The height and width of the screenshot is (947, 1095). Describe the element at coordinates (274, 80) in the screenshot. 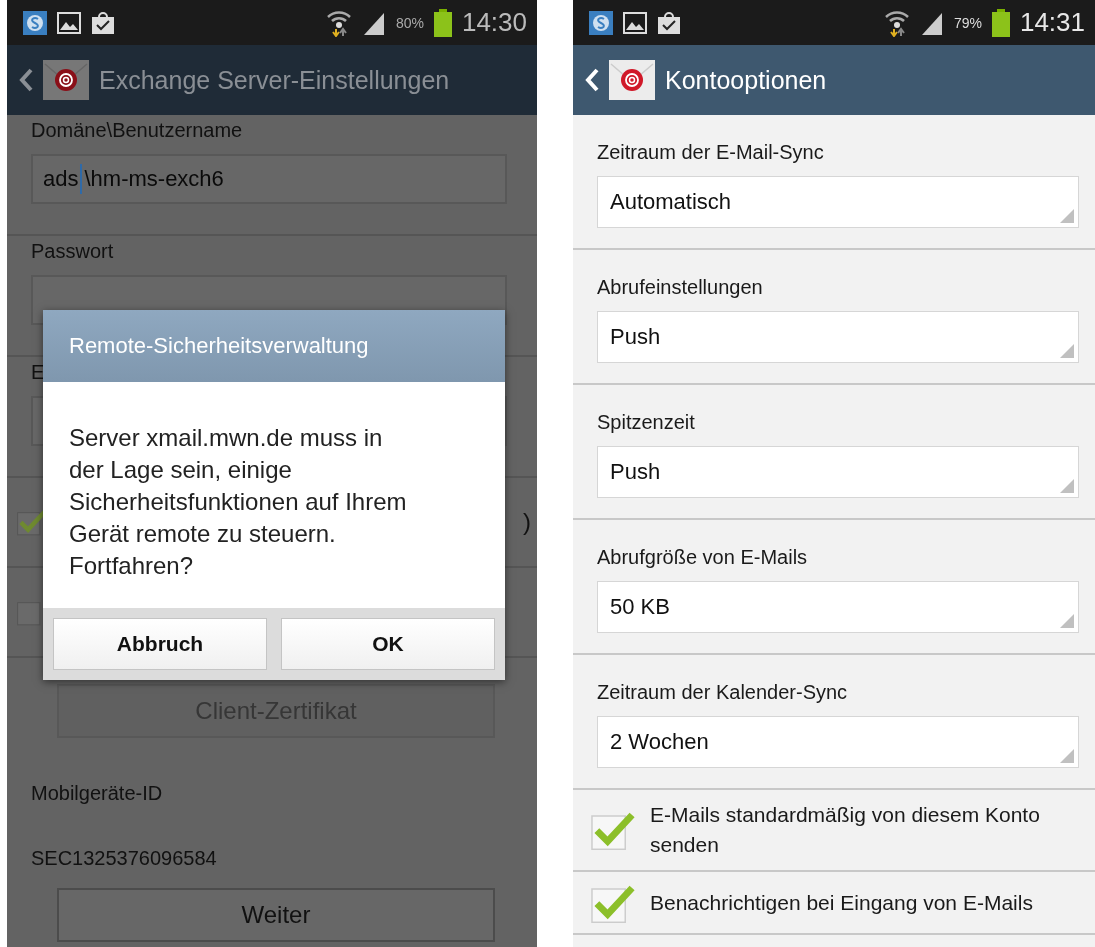

I see `screen-title: Exchange Server-Einstellungen` at that location.